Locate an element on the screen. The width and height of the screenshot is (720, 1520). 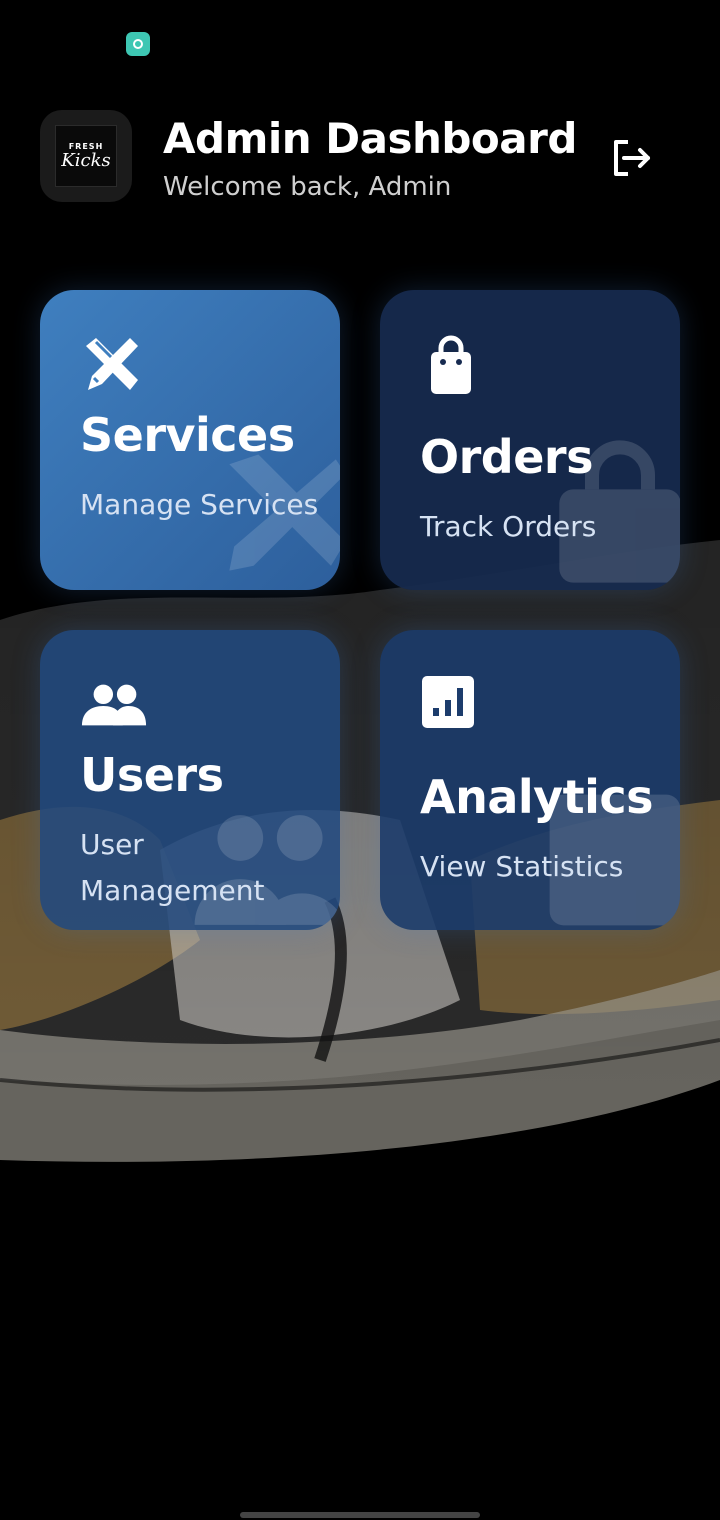
home-indicator is located at coordinates (360, 1515).